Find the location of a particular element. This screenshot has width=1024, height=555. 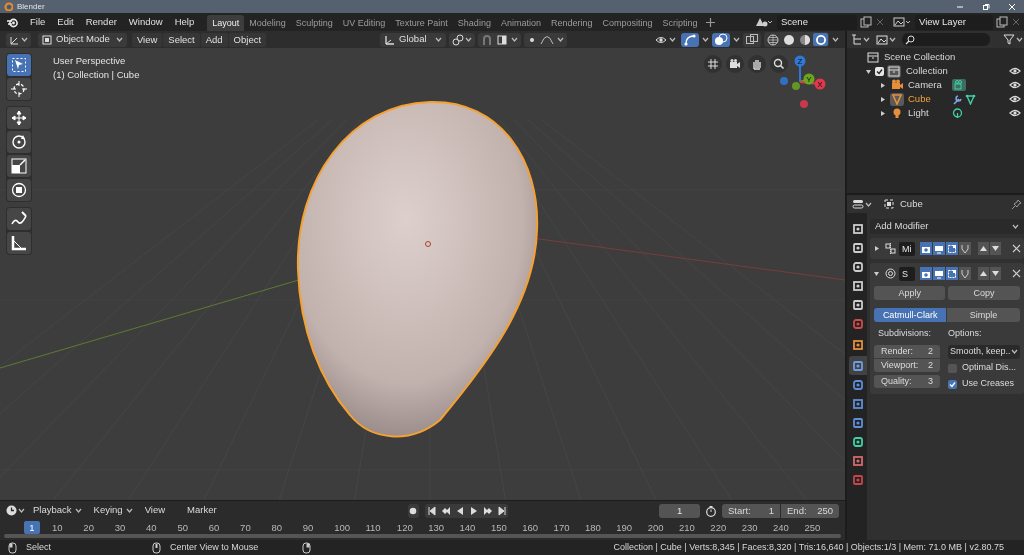

menu-item: Edit is located at coordinates (65, 22).